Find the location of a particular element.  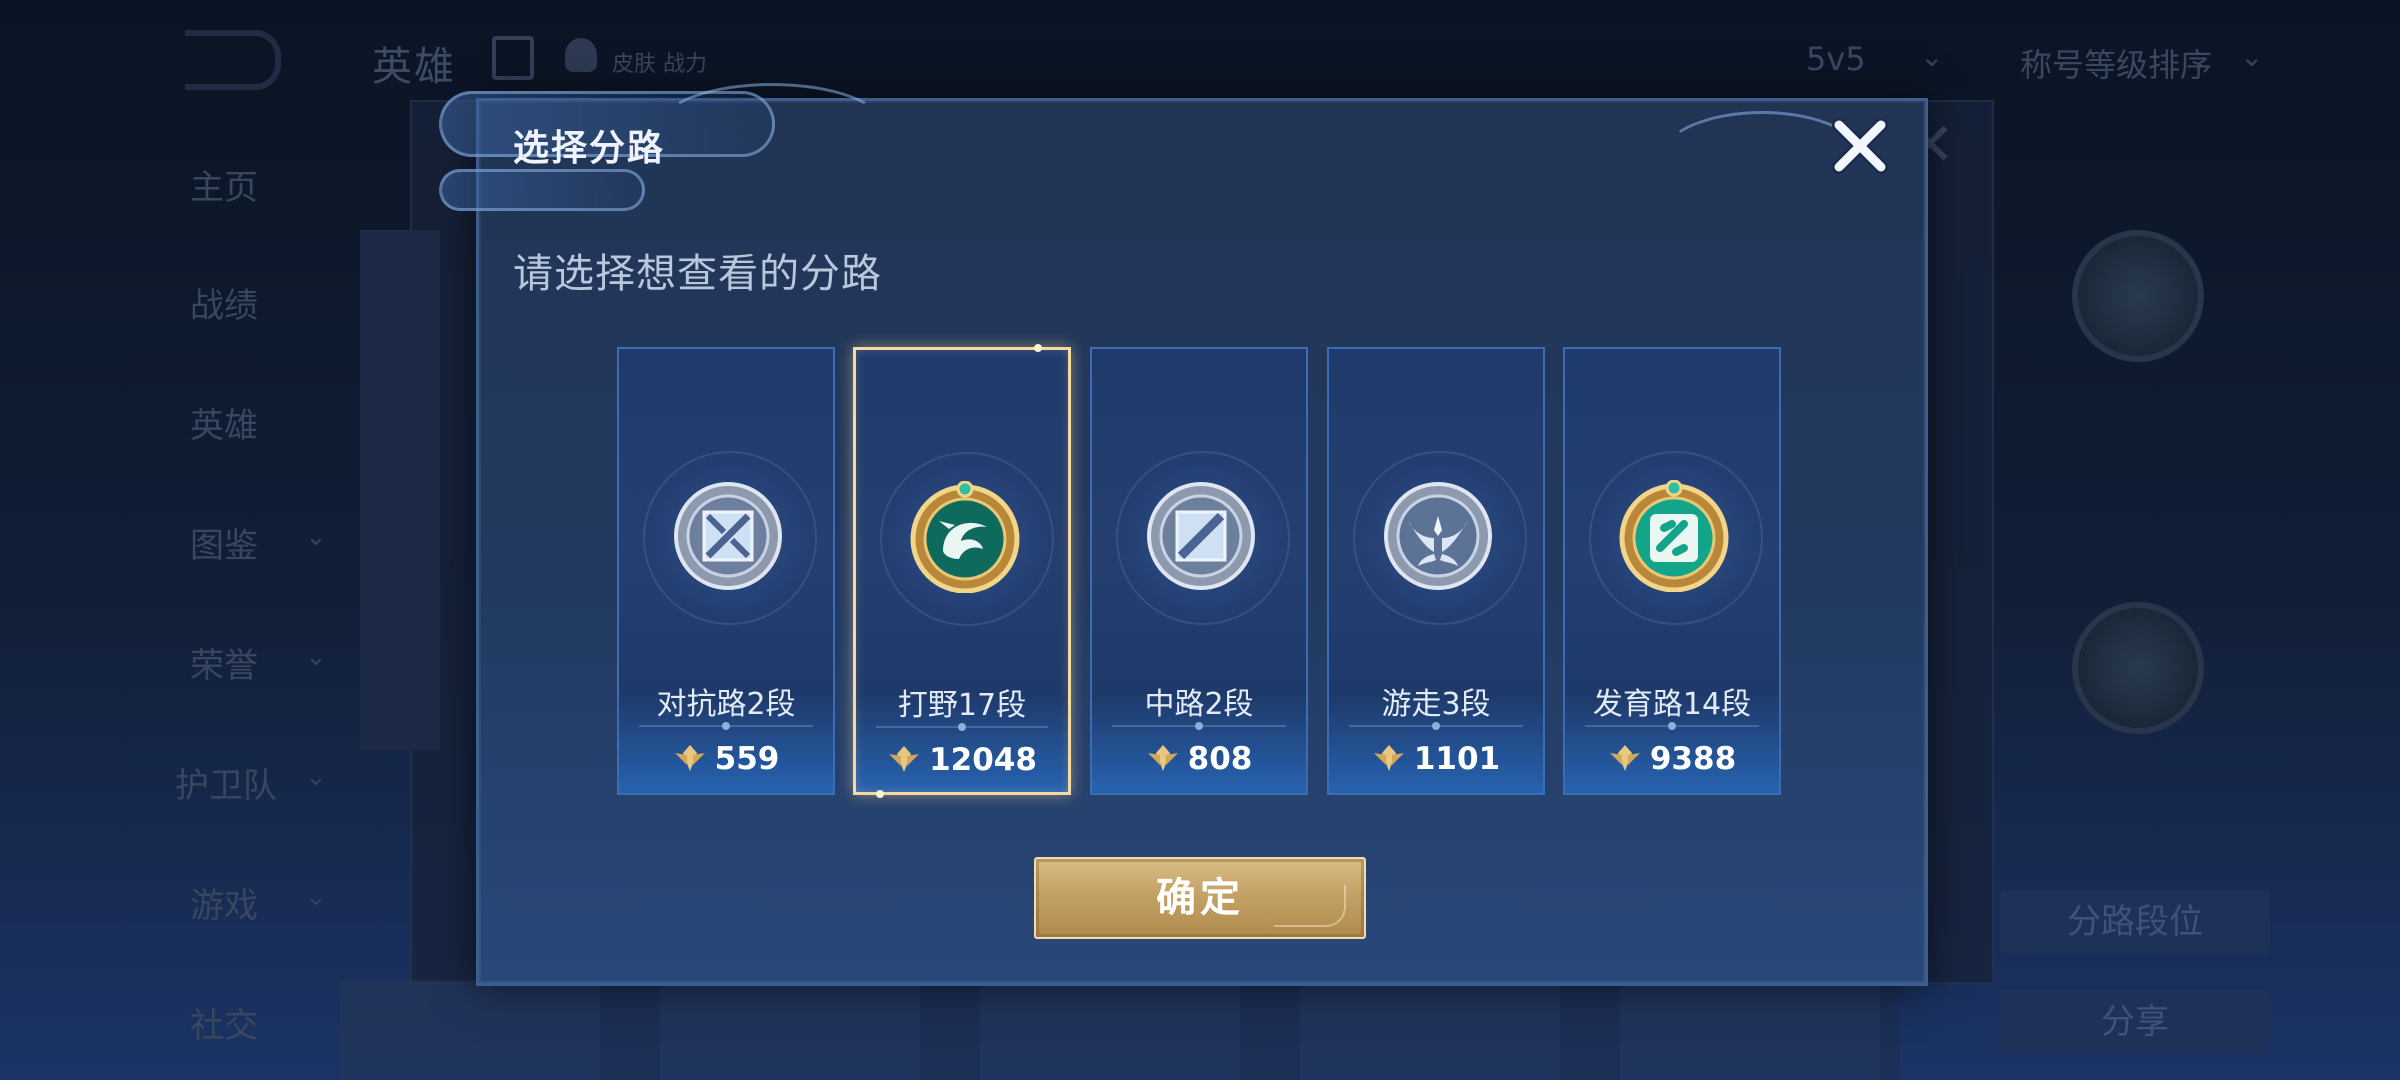

bg-sidebar-item: 图鉴 is located at coordinates (224, 546).